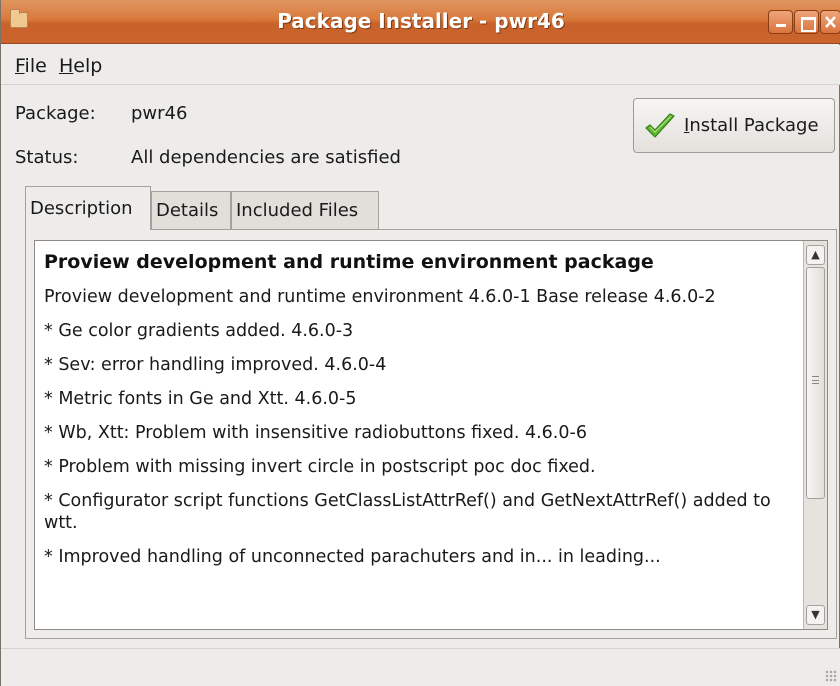  What do you see at coordinates (420, 667) in the screenshot?
I see `status-bar` at bounding box center [420, 667].